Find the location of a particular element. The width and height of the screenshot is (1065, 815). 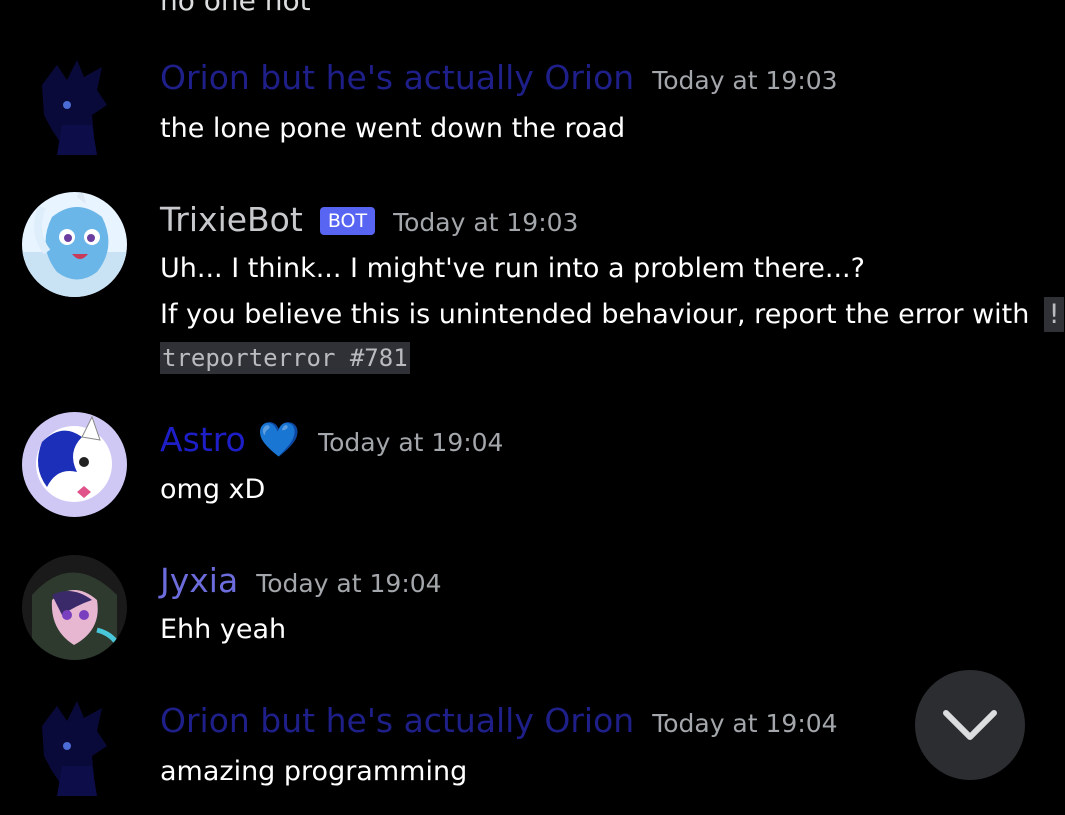

jump-to-bottom-button is located at coordinates (970, 725).